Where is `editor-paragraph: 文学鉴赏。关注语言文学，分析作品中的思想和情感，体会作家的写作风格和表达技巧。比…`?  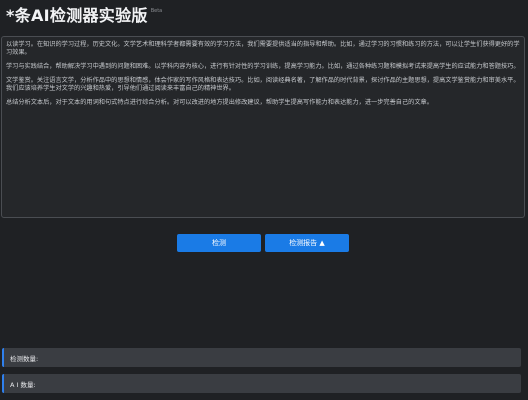 editor-paragraph: 文学鉴赏。关注语言文学，分析作品中的思想和情感，体会作家的写作风格和表达技巧。比… is located at coordinates (263, 84).